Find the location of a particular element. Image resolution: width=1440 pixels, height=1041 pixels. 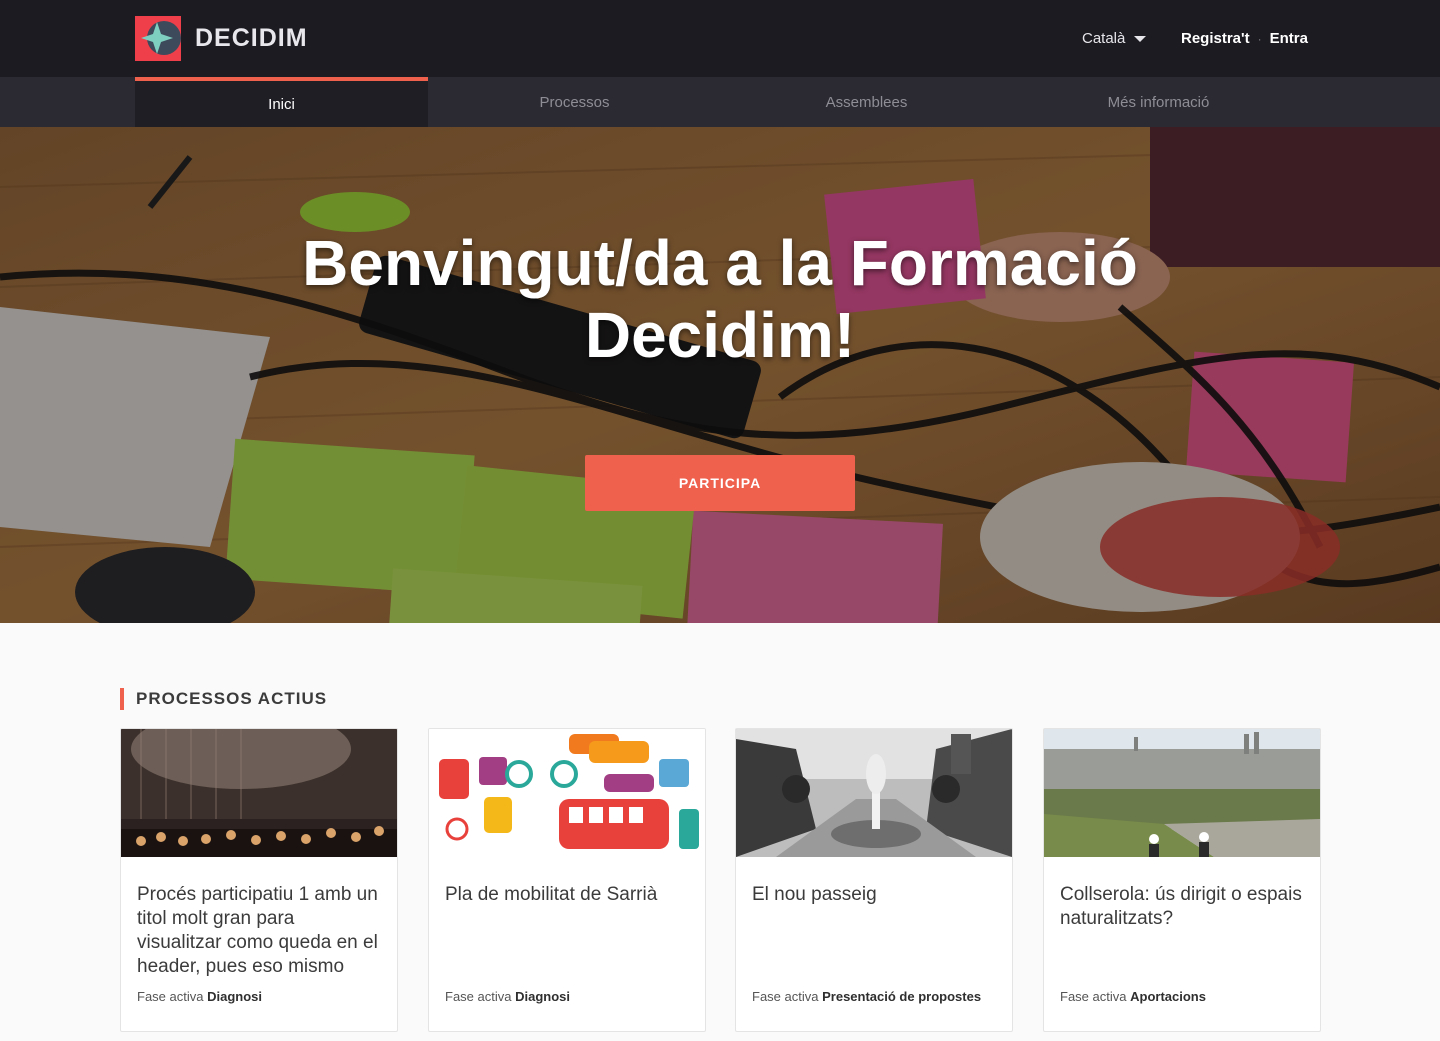

nav-item-processos: Processos is located at coordinates (574, 102).